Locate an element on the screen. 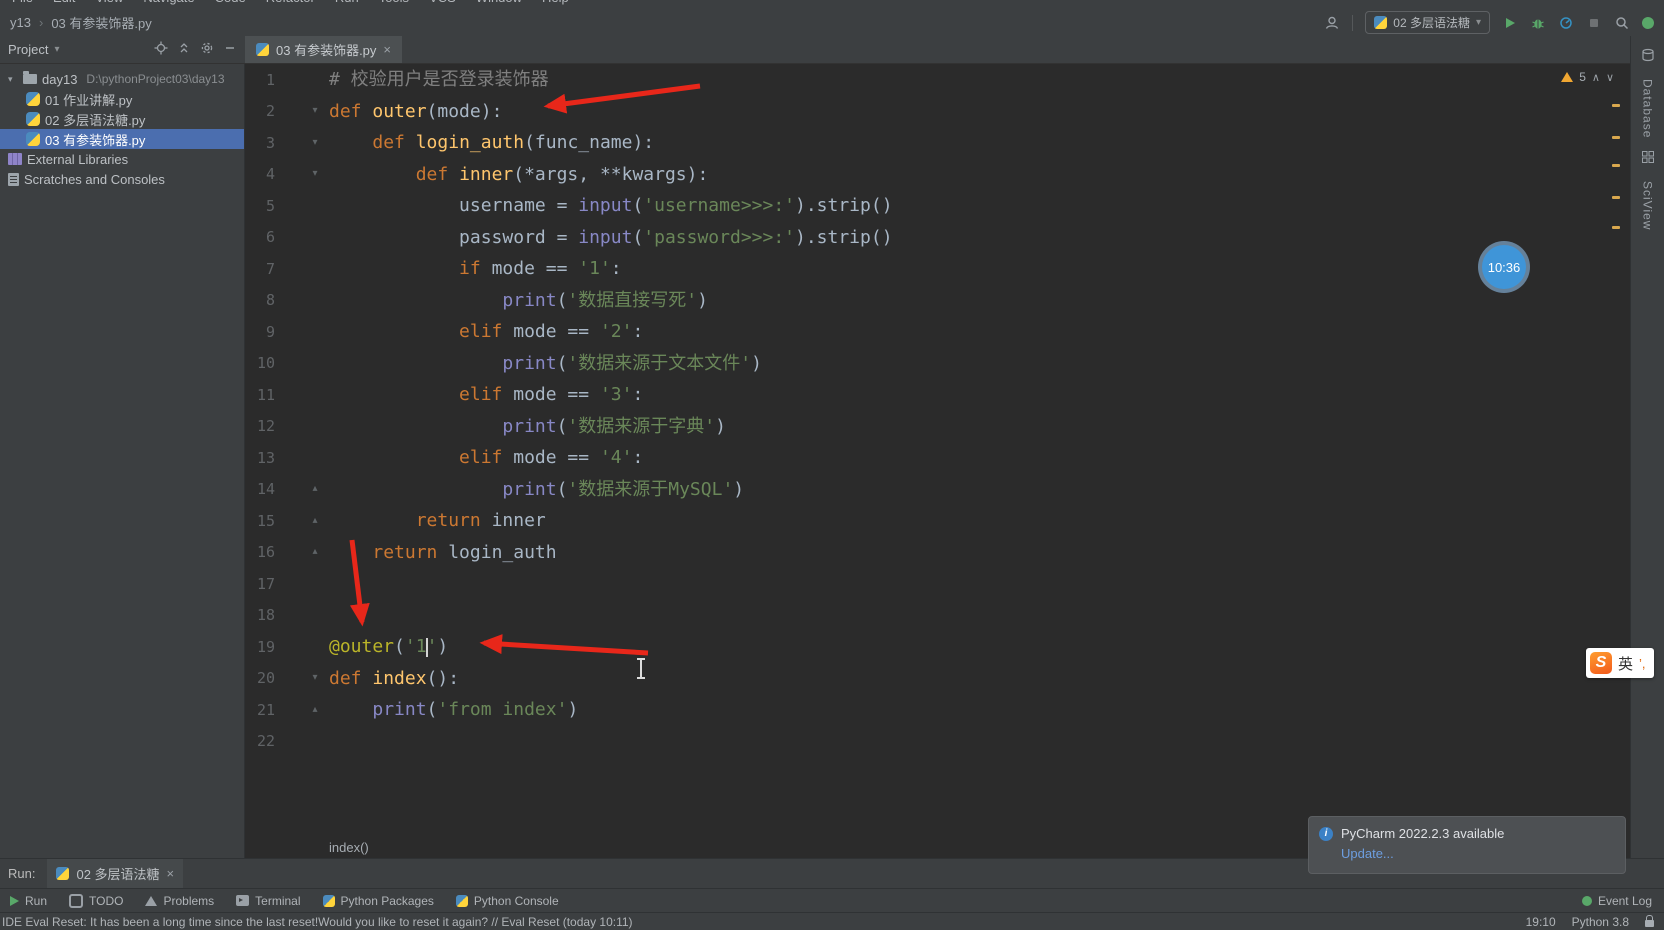 This screenshot has width=1664, height=930. search-icon is located at coordinates (1622, 23).